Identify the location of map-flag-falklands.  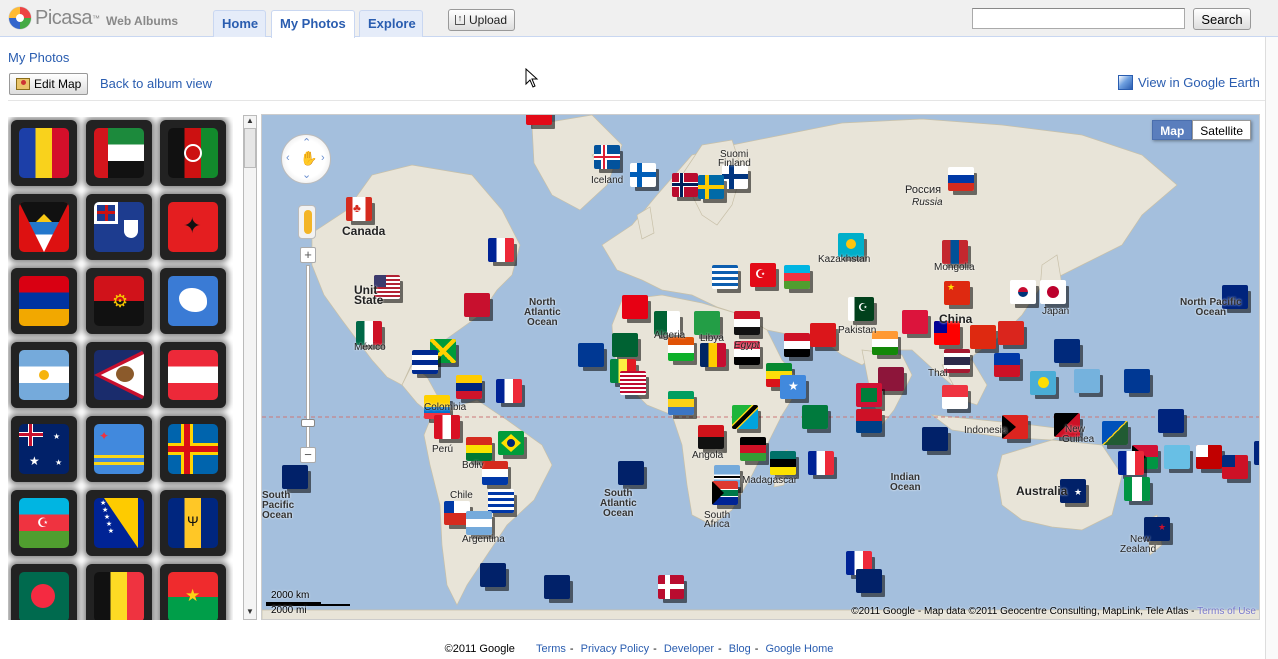
(493, 575).